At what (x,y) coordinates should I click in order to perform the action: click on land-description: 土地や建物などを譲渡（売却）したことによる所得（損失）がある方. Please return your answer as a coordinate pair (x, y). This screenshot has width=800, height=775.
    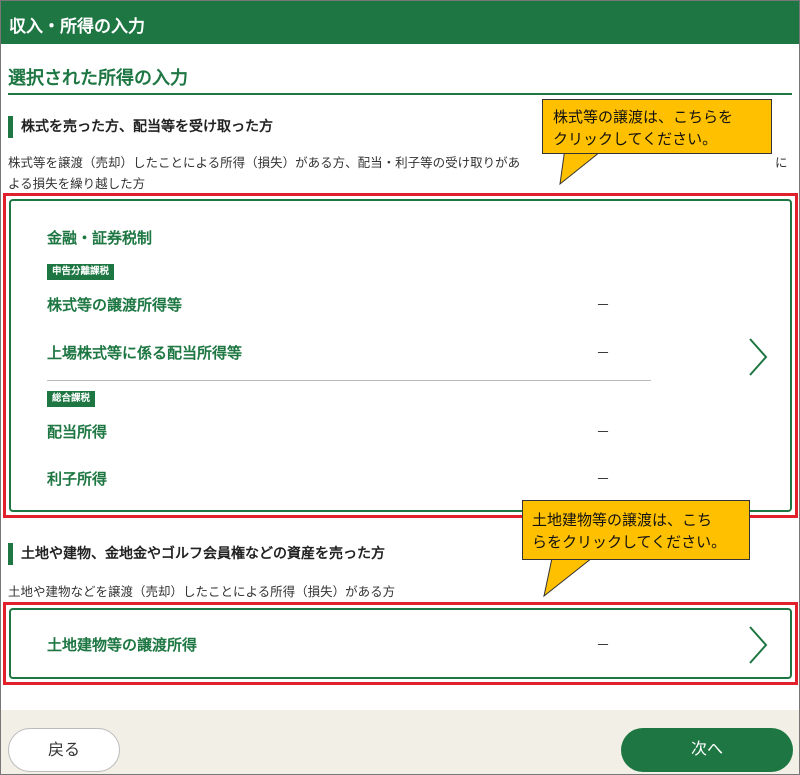
    Looking at the image, I should click on (202, 591).